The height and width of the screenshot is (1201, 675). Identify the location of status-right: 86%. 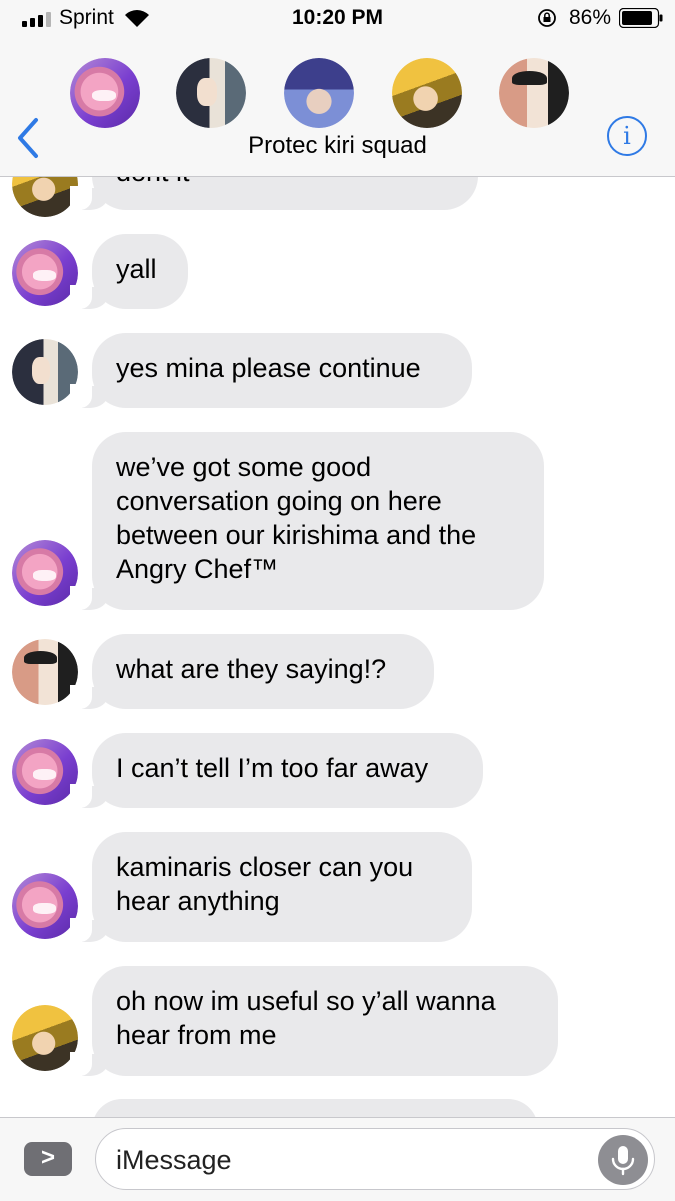
(600, 18).